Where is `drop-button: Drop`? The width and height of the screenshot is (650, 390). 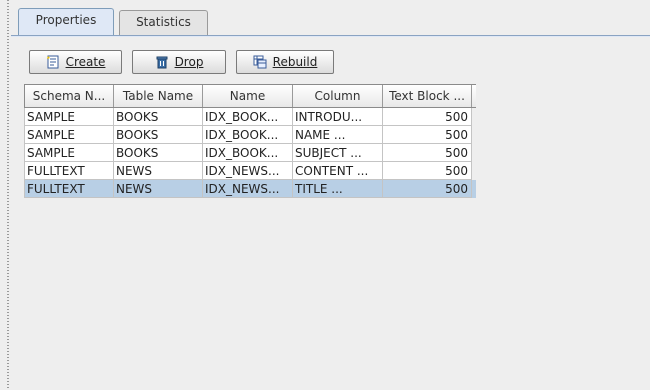
drop-button: Drop is located at coordinates (179, 62).